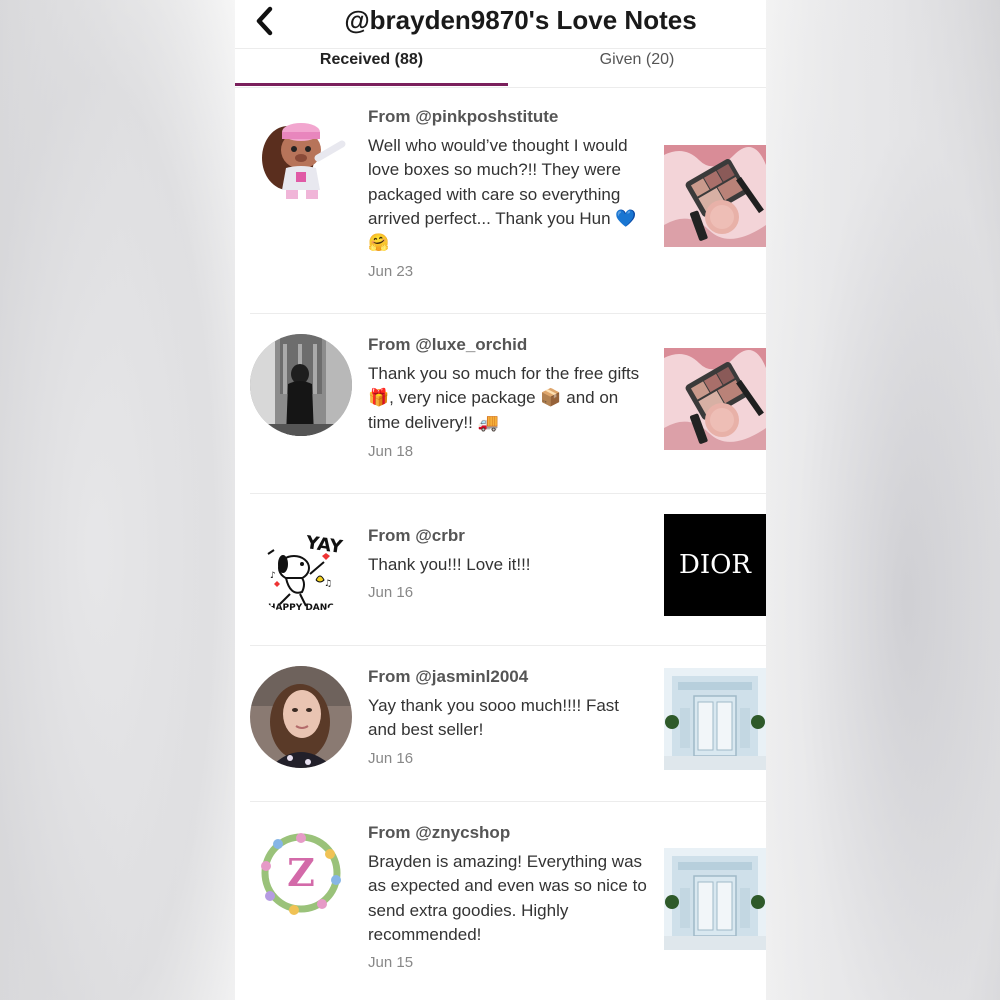 This screenshot has width=1000, height=1000. I want to click on product-thumbnail: DIOR, so click(715, 565).